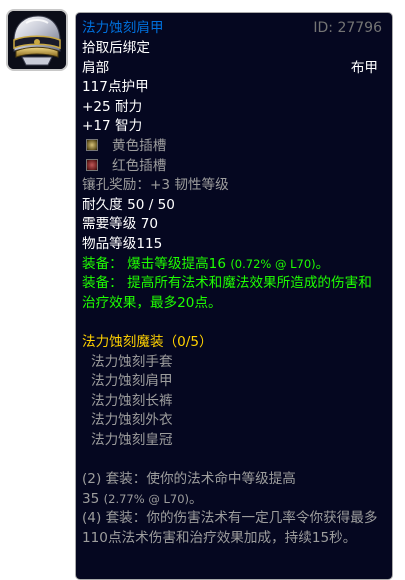 The width and height of the screenshot is (405, 580). I want to click on equip-crit-end: 。, so click(322, 263).